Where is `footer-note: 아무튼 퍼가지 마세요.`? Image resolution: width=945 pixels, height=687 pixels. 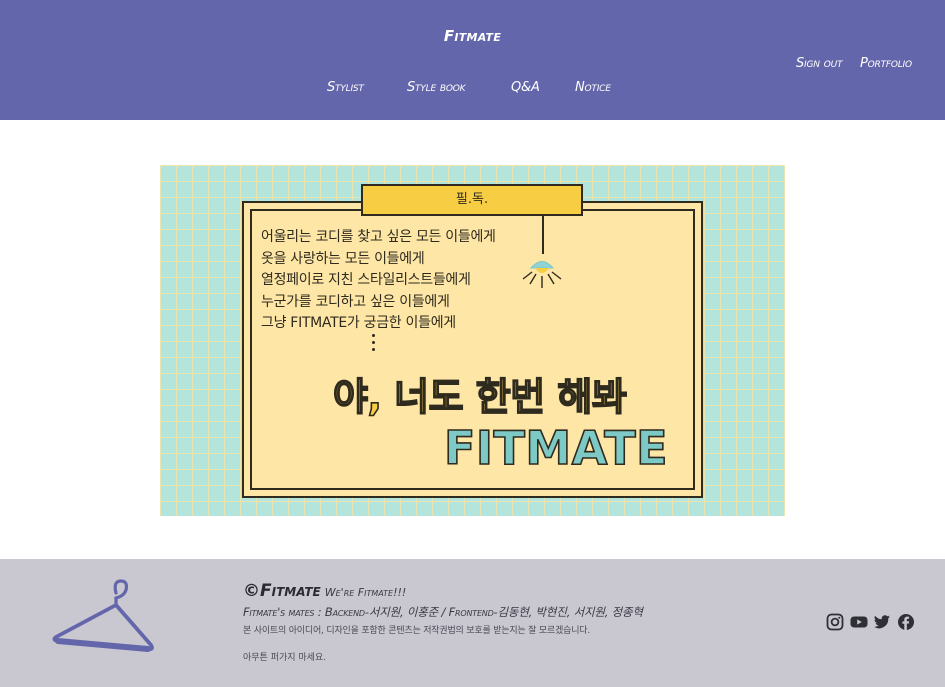
footer-note: 아무튼 퍼가지 마세요. is located at coordinates (285, 658).